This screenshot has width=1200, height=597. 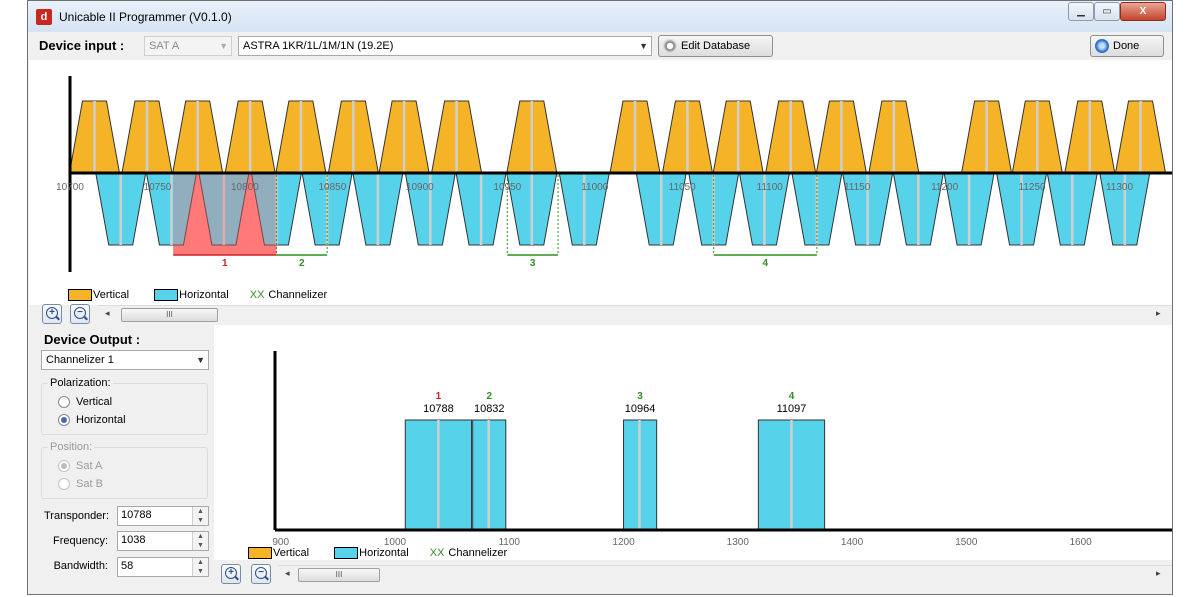 What do you see at coordinates (489, 396) in the screenshot?
I see `output-channel-2-number: 2` at bounding box center [489, 396].